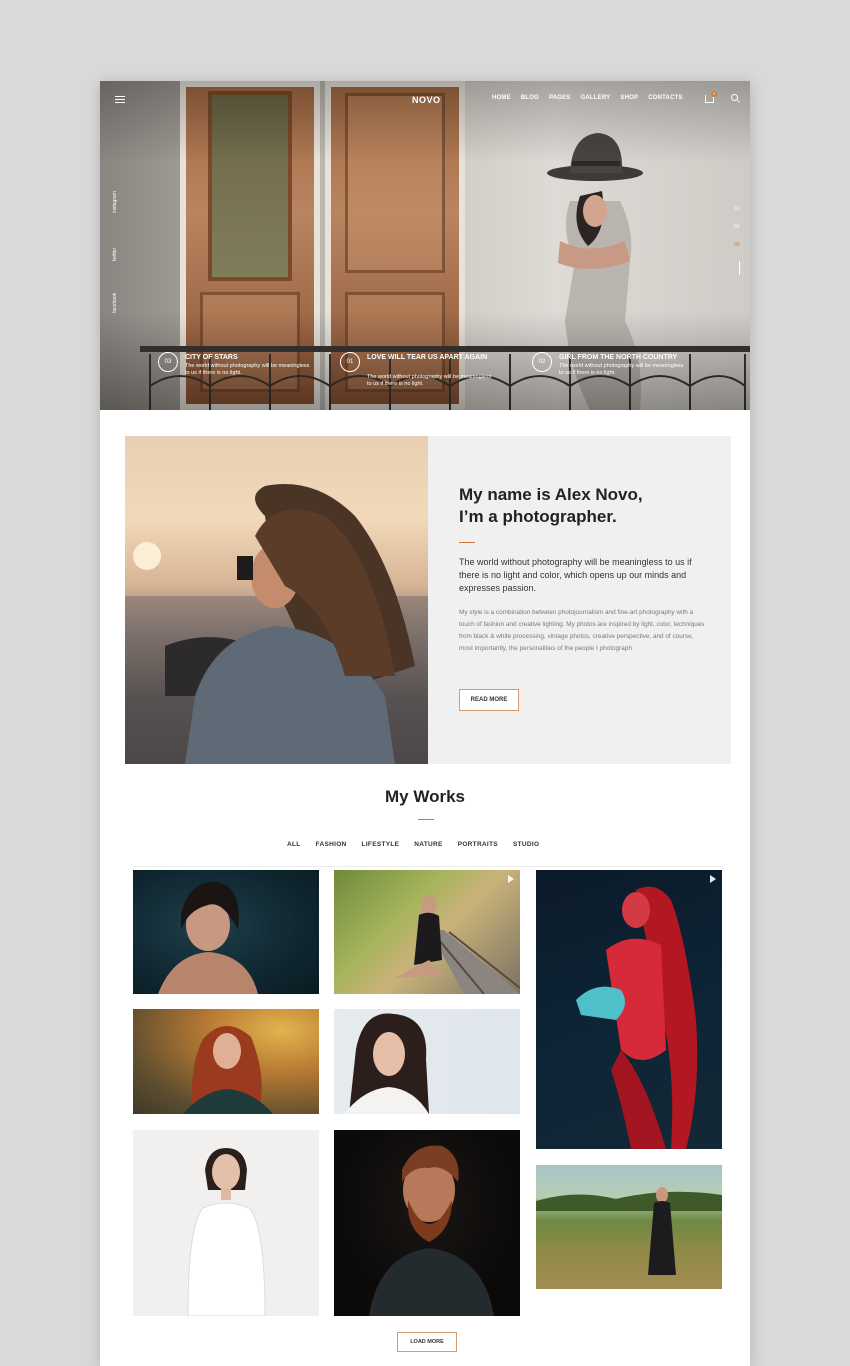 This screenshot has width=850, height=1366. Describe the element at coordinates (526, 844) in the screenshot. I see `filter-studio: STUDIO` at that location.